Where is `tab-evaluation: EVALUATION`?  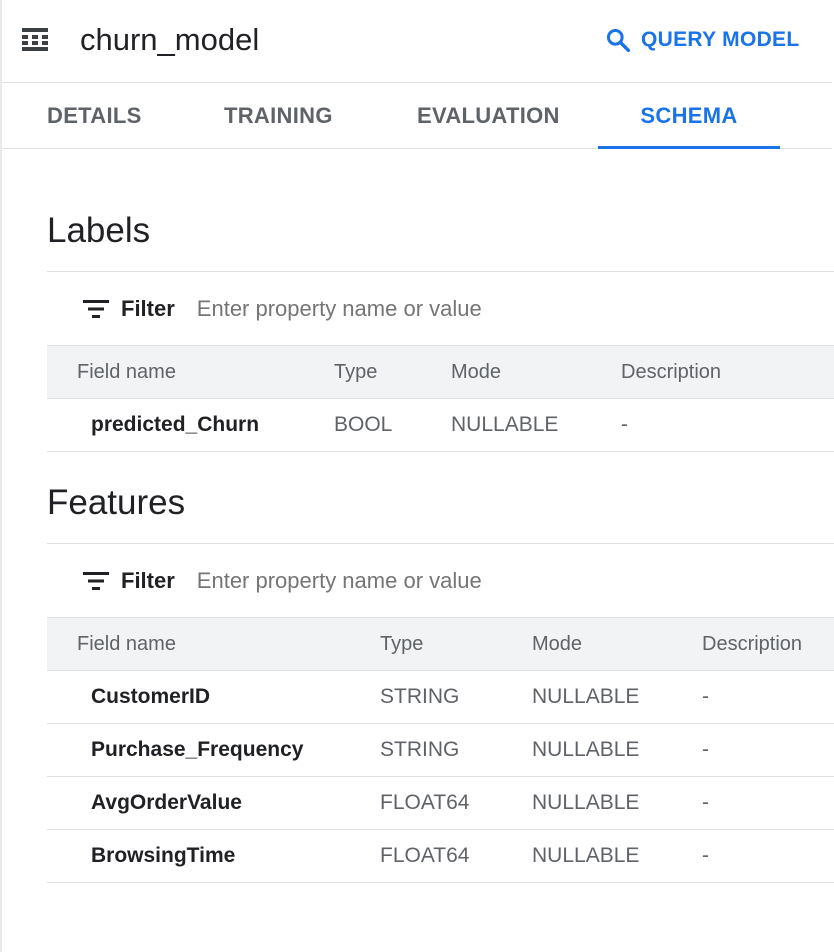
tab-evaluation: EVALUATION is located at coordinates (488, 116).